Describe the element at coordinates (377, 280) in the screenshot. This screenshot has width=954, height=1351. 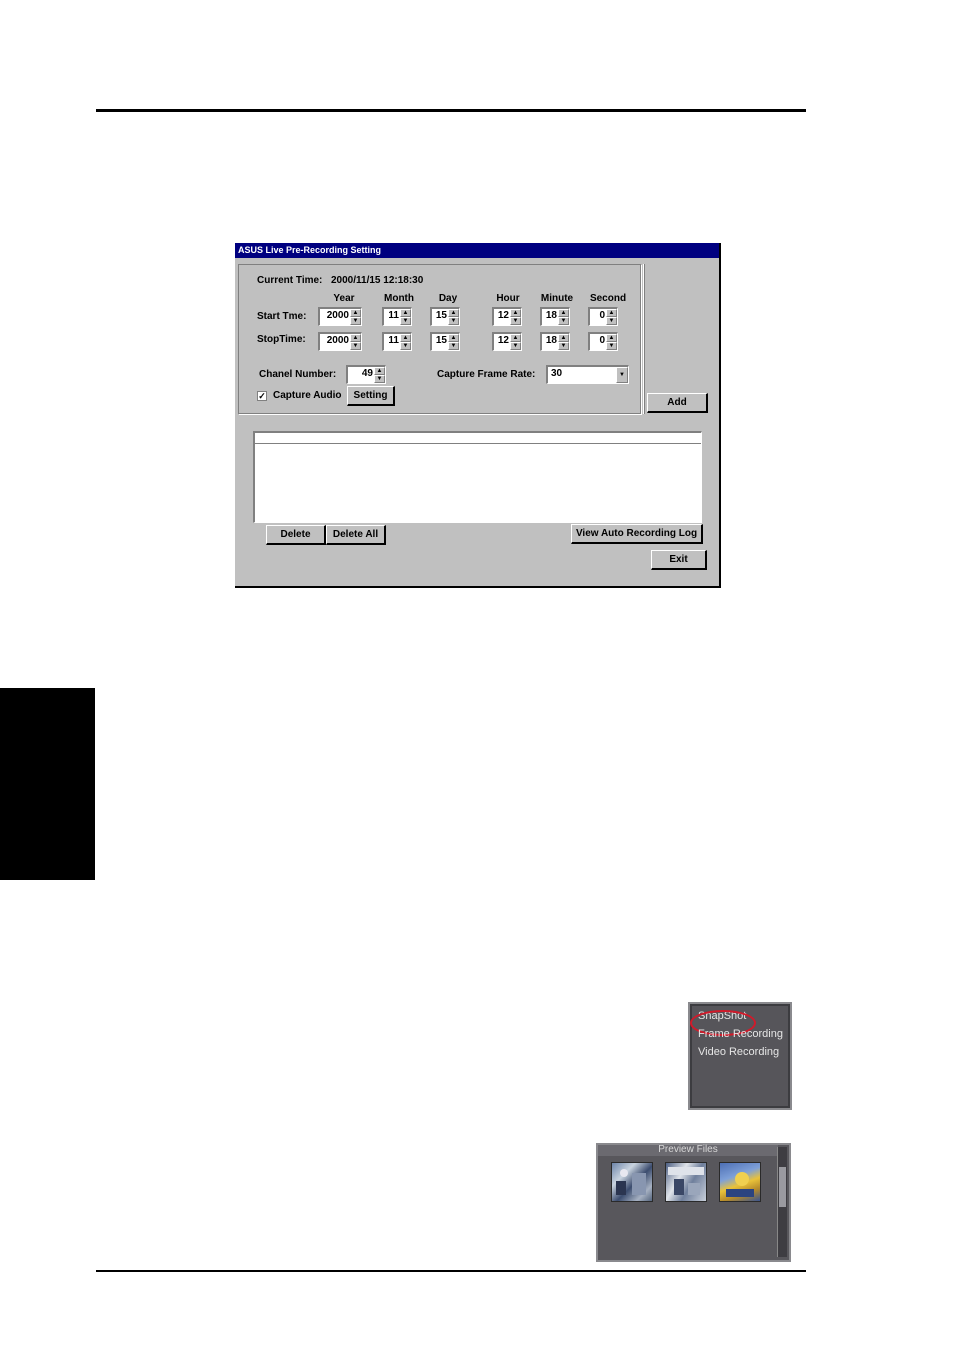
I see `current-time-value: 2000/11/15 12:18:30` at that location.